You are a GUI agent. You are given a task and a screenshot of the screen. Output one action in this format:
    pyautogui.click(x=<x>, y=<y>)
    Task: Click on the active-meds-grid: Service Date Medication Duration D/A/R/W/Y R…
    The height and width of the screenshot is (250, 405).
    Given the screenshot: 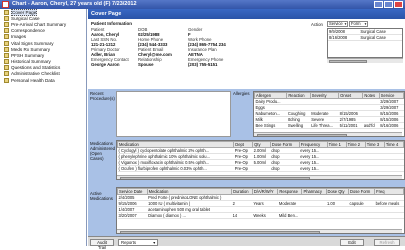 What is the action you would take?
    pyautogui.click(x=260, y=210)
    